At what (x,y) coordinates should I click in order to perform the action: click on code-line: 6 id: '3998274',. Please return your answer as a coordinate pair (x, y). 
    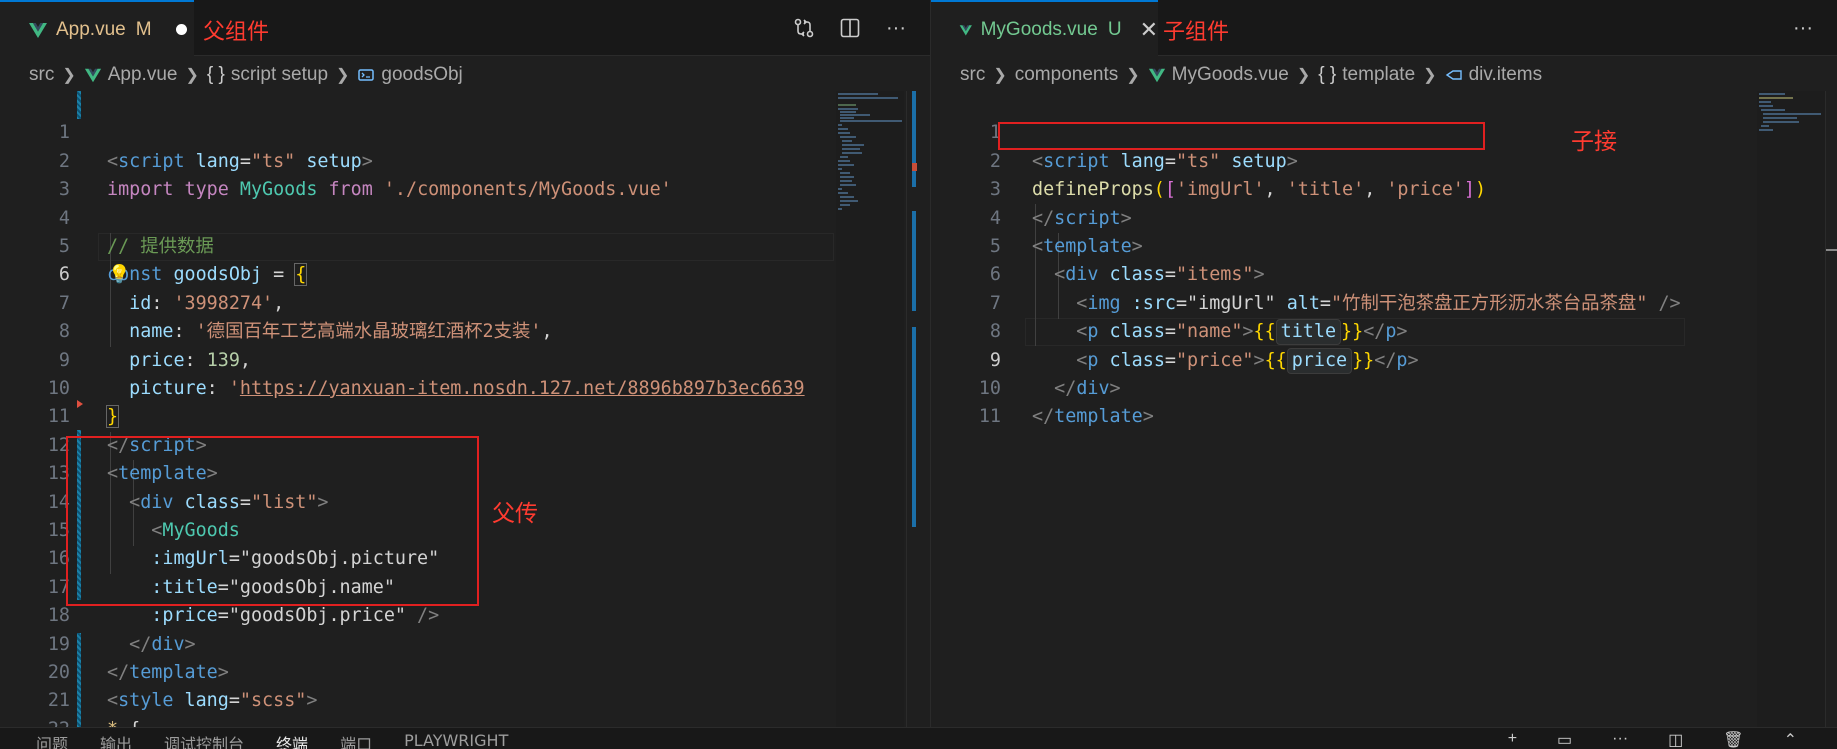
    Looking at the image, I should click on (171, 289).